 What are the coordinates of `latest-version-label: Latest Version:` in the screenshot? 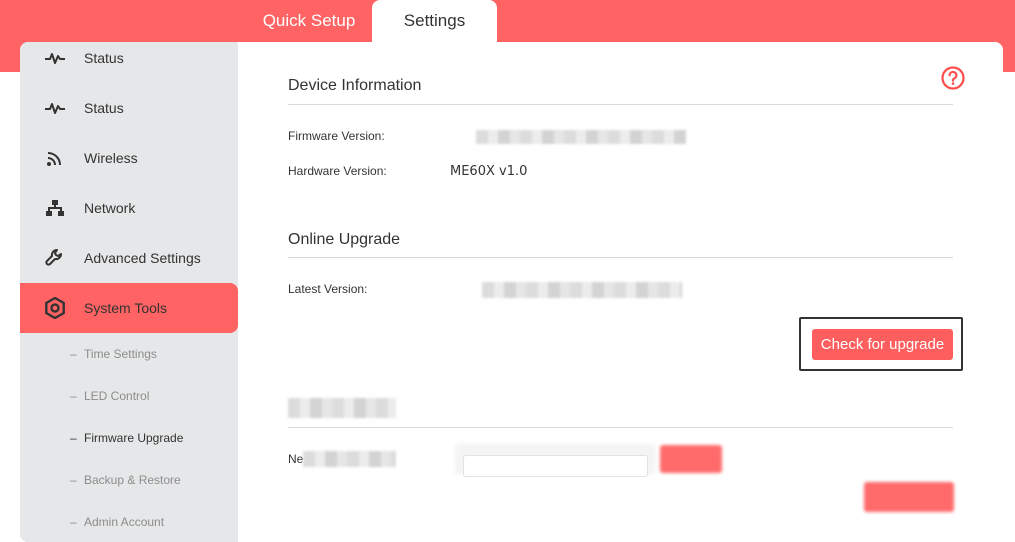 It's located at (328, 289).